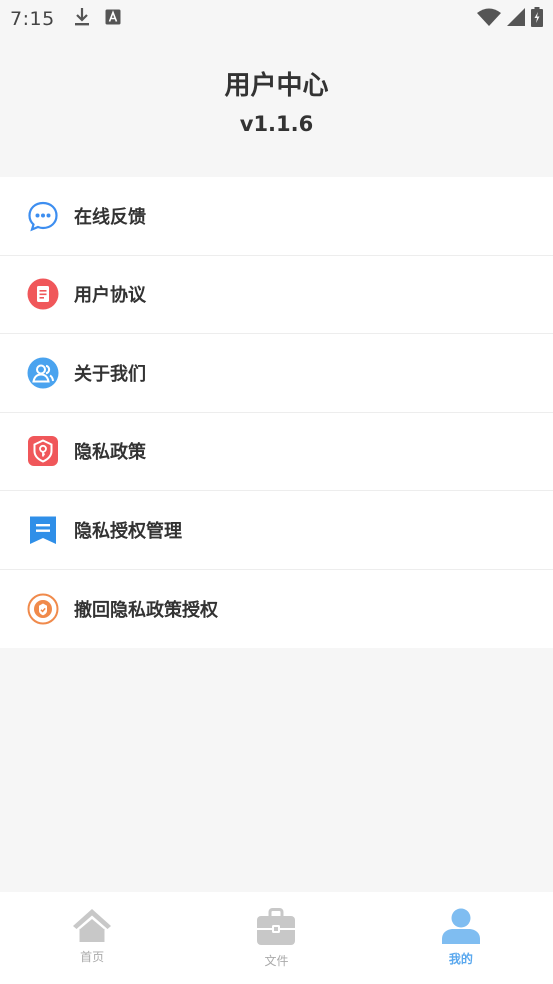 The width and height of the screenshot is (553, 984). I want to click on menu-item-label: 用户协议, so click(110, 296).